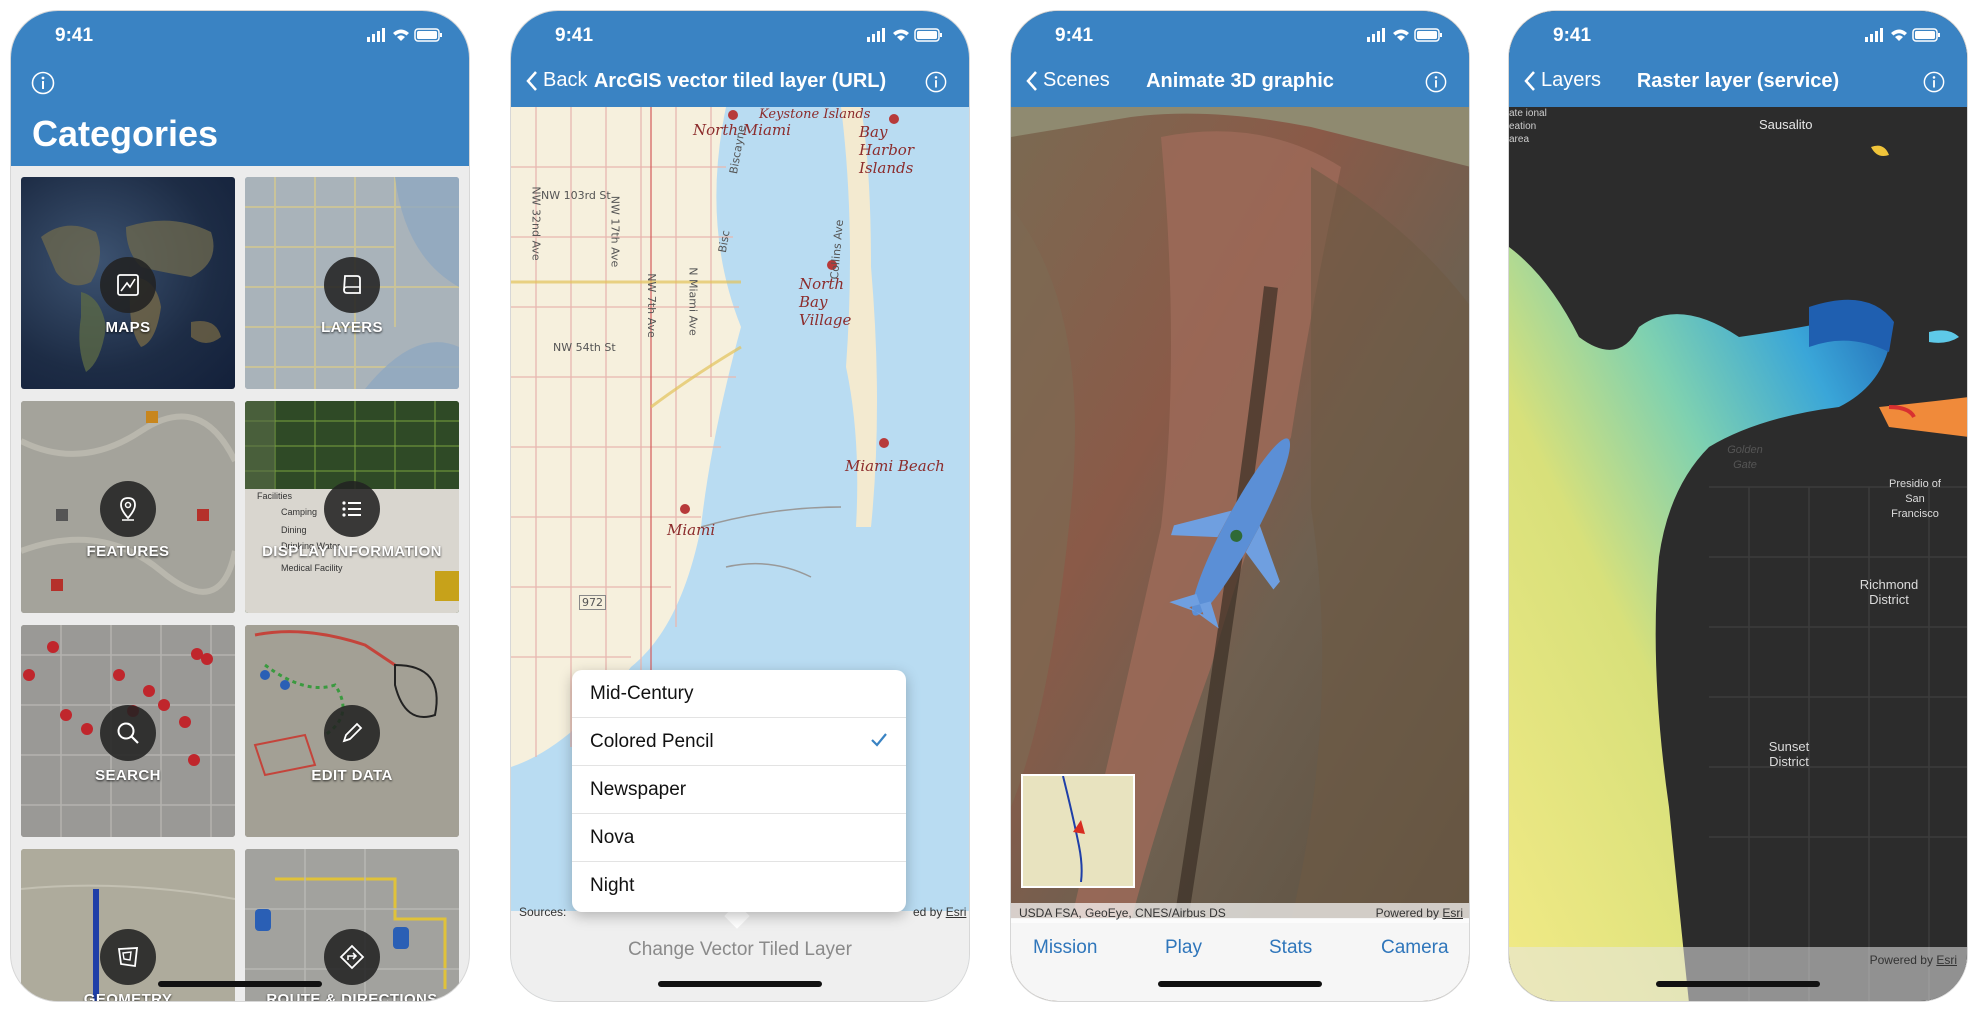  What do you see at coordinates (352, 925) in the screenshot?
I see `category-tile-route-directions: ROUTE & DIRECTIONS` at bounding box center [352, 925].